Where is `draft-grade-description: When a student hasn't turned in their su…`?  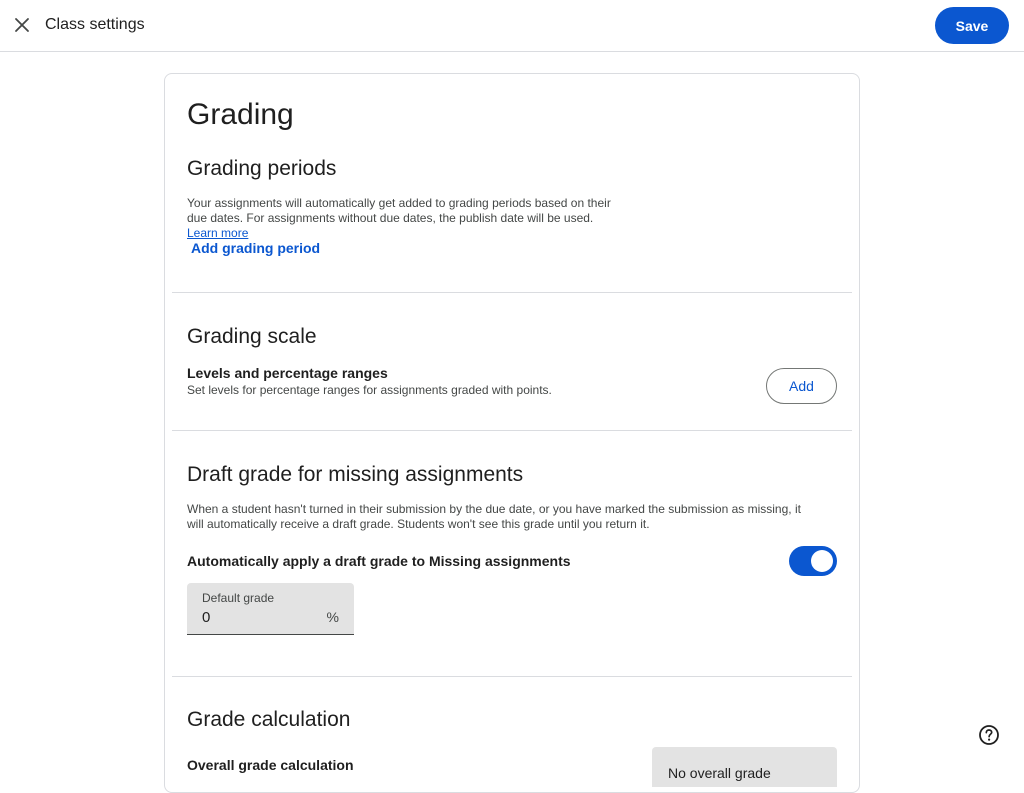 draft-grade-description: When a student hasn't turned in their su… is located at coordinates (494, 516).